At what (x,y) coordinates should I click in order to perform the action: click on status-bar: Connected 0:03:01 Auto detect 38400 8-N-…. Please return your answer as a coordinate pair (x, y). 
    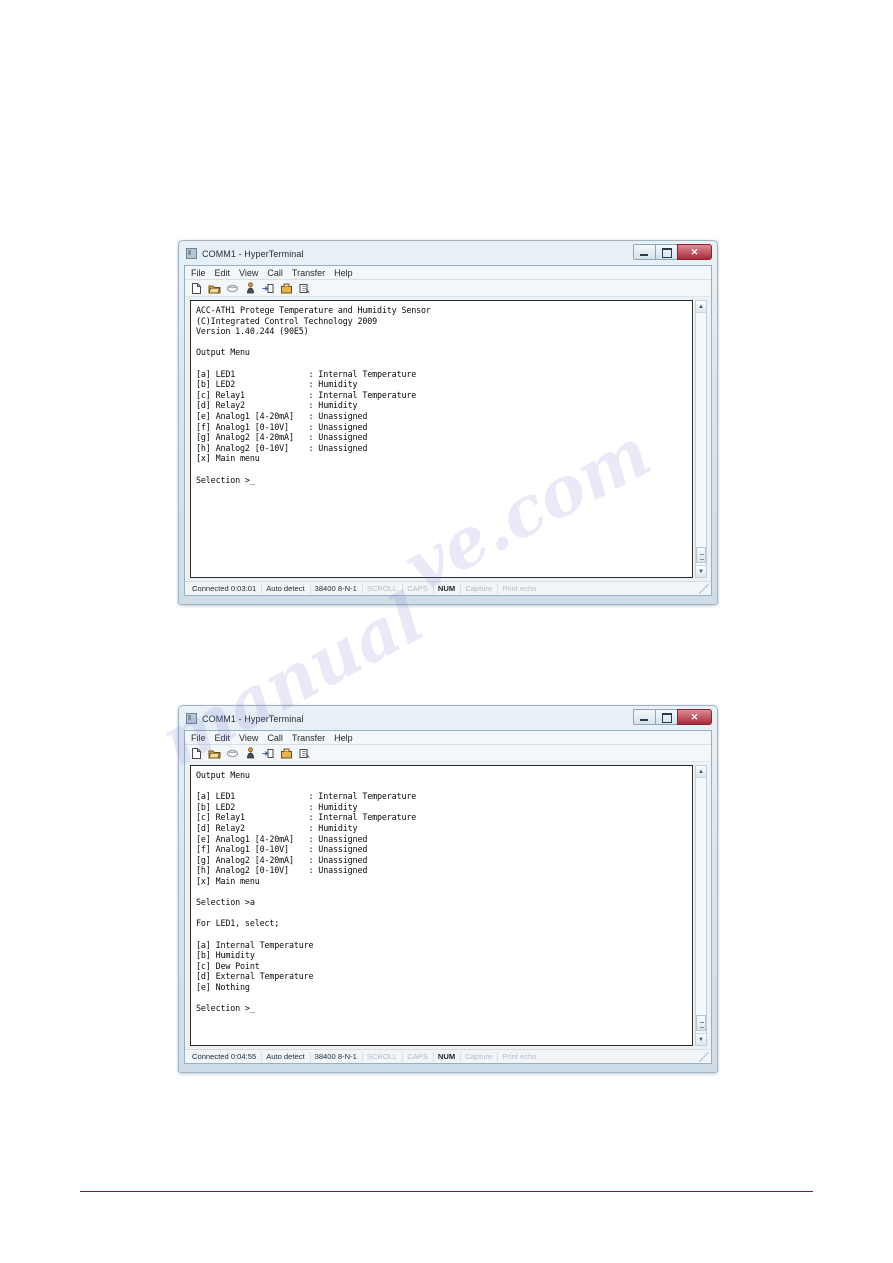
    Looking at the image, I should click on (448, 588).